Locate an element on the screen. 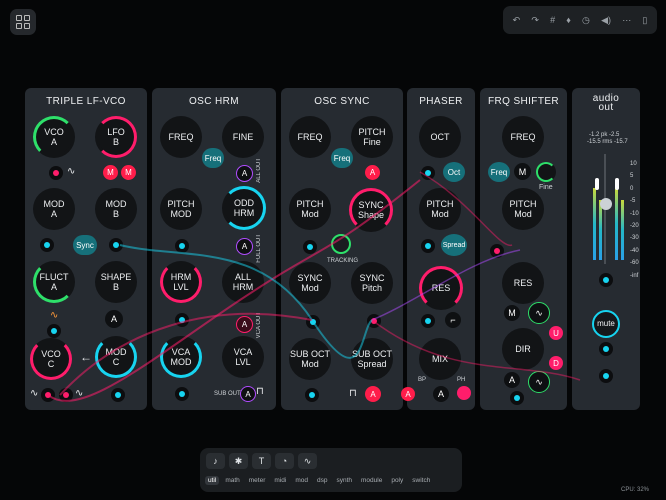  wave-button: ∿ is located at coordinates (539, 313).